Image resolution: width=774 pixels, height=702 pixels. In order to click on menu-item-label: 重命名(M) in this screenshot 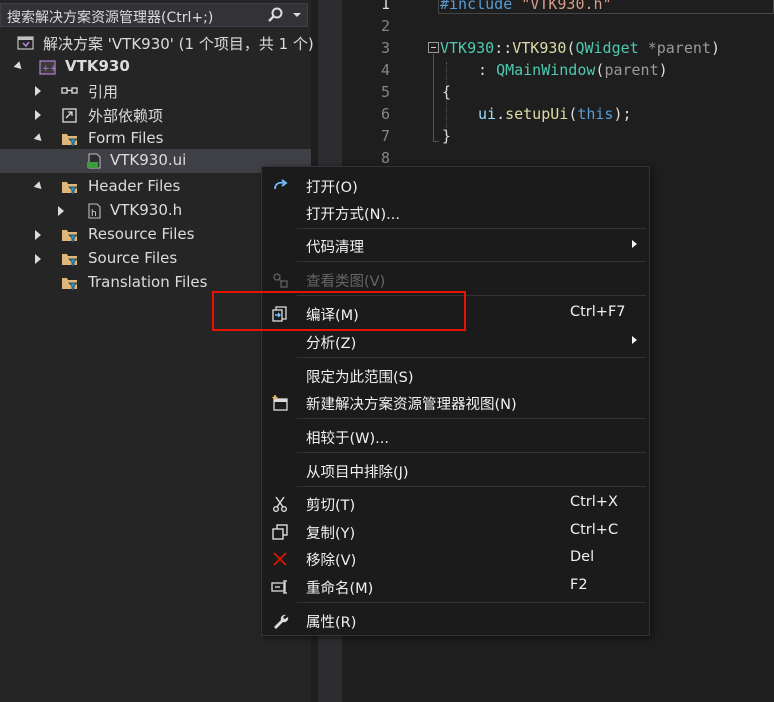, I will do `click(340, 589)`.